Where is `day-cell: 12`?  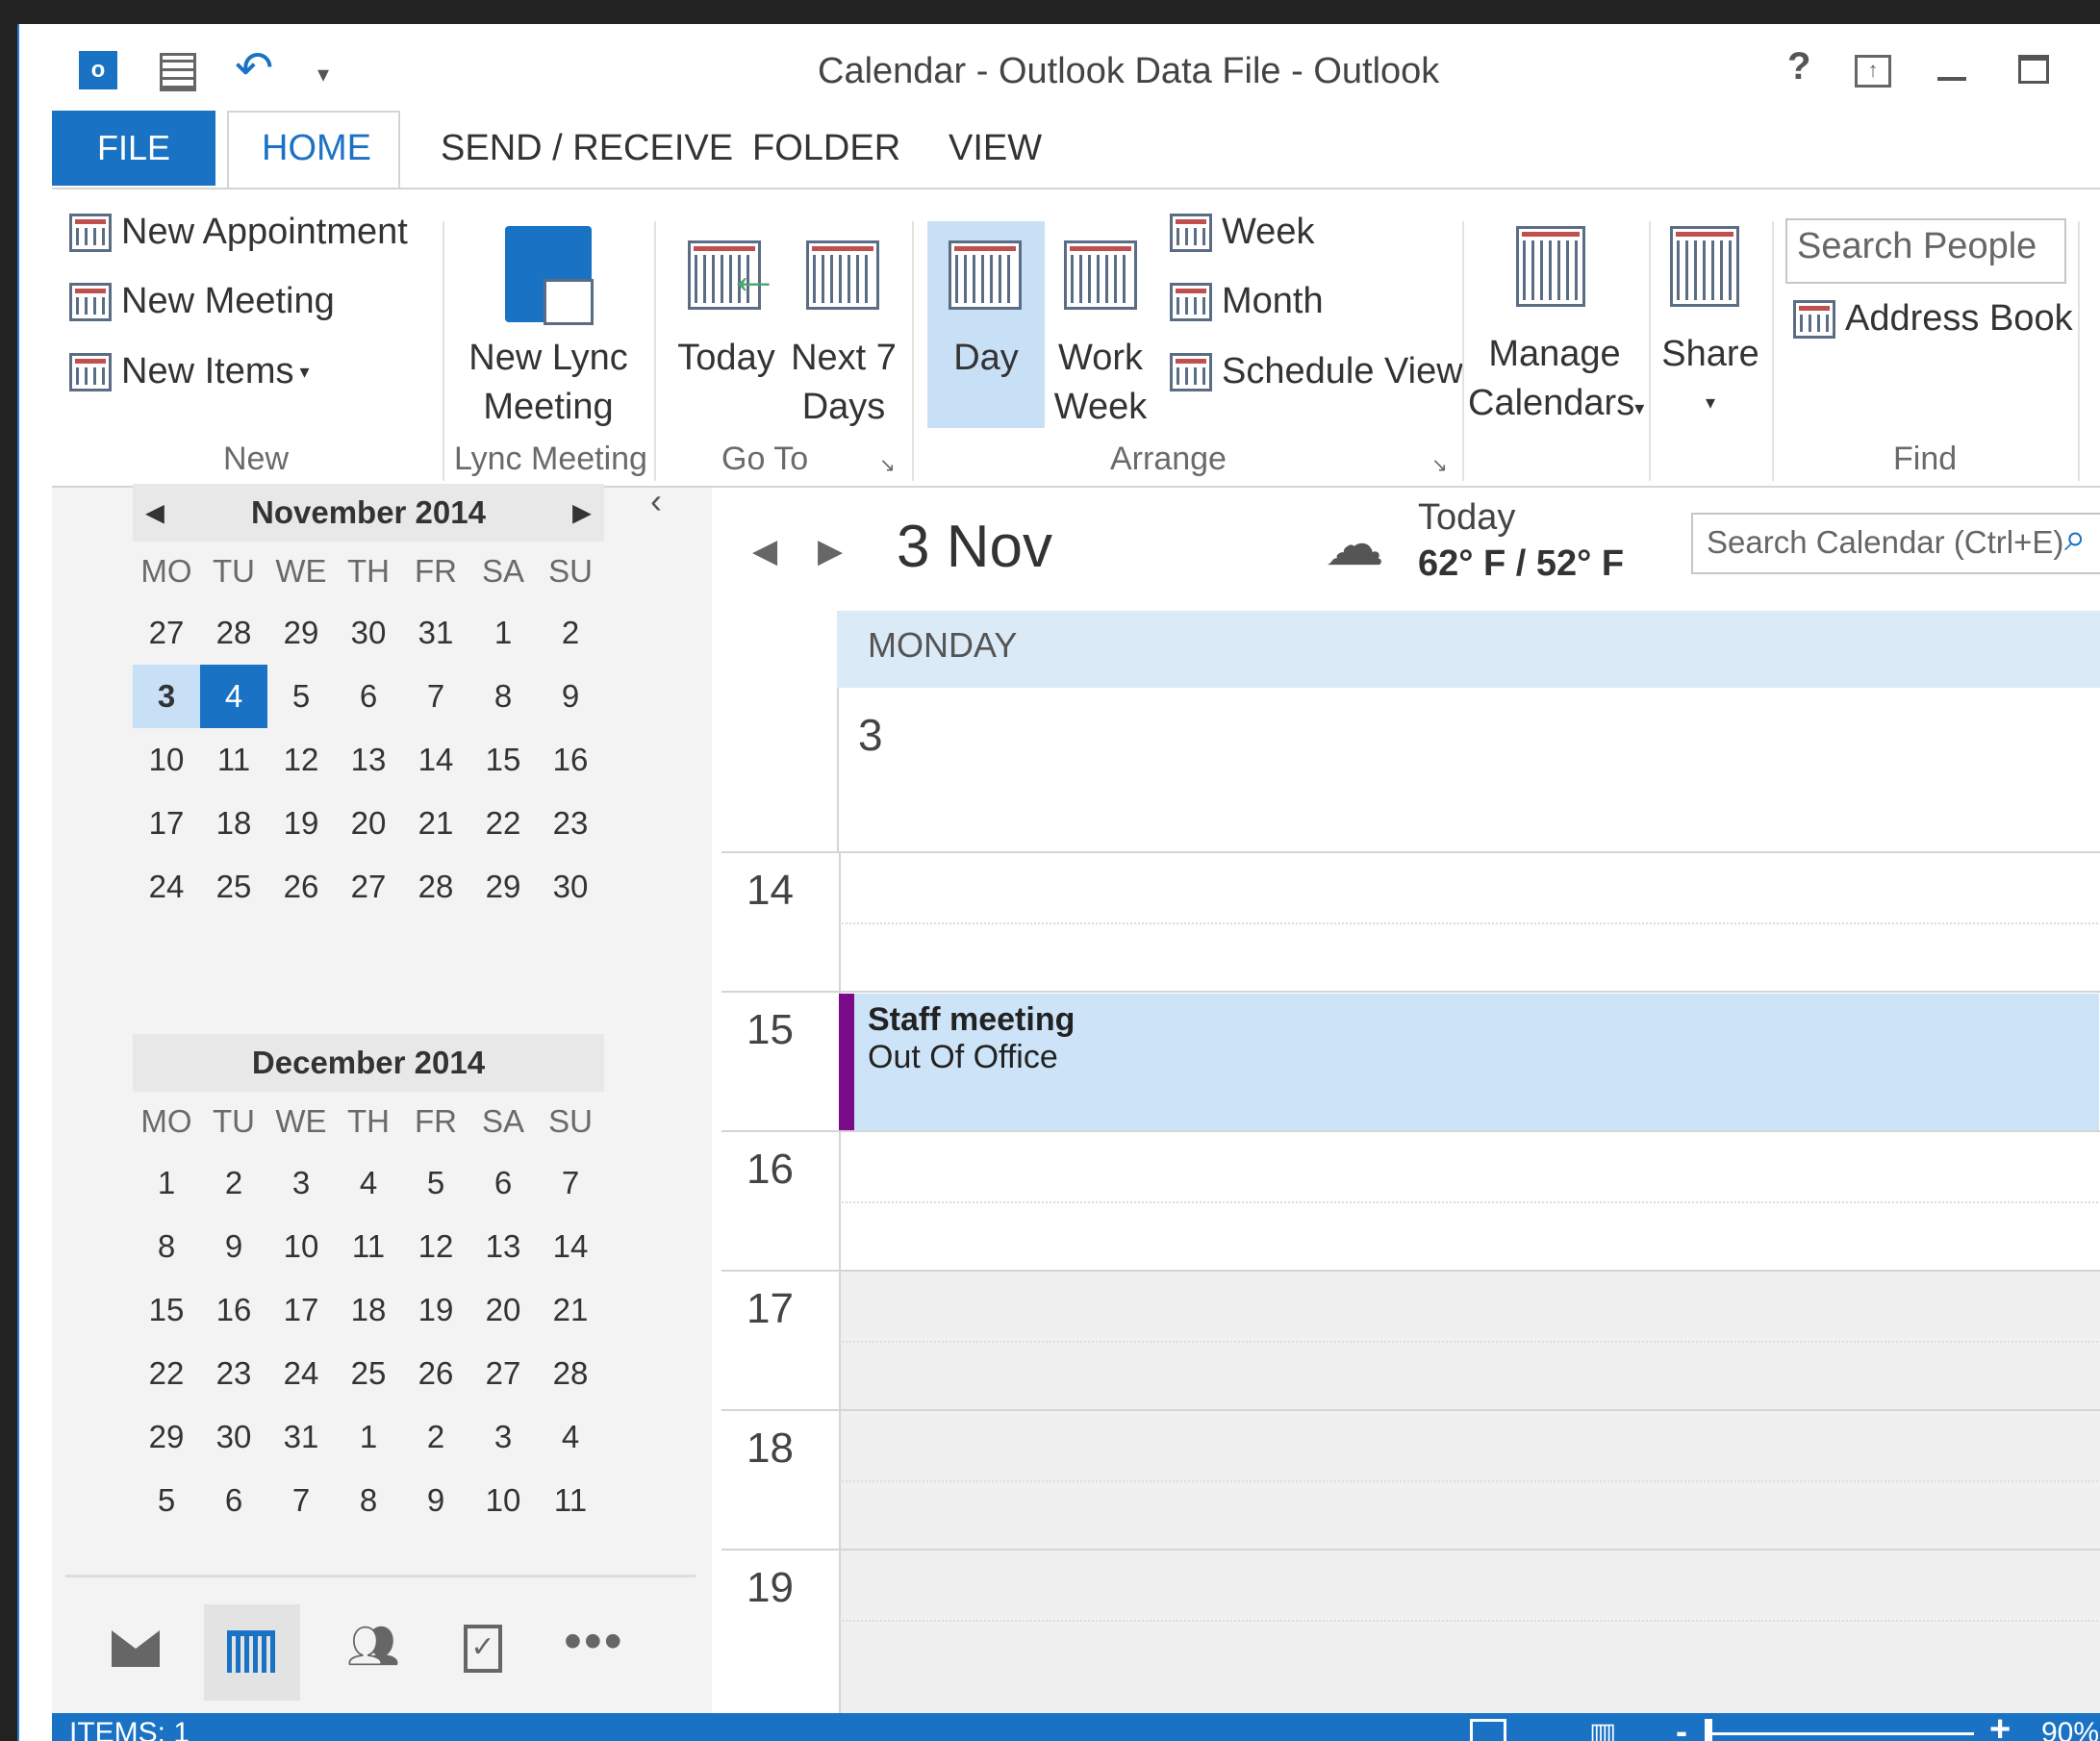
day-cell: 12 is located at coordinates (301, 760).